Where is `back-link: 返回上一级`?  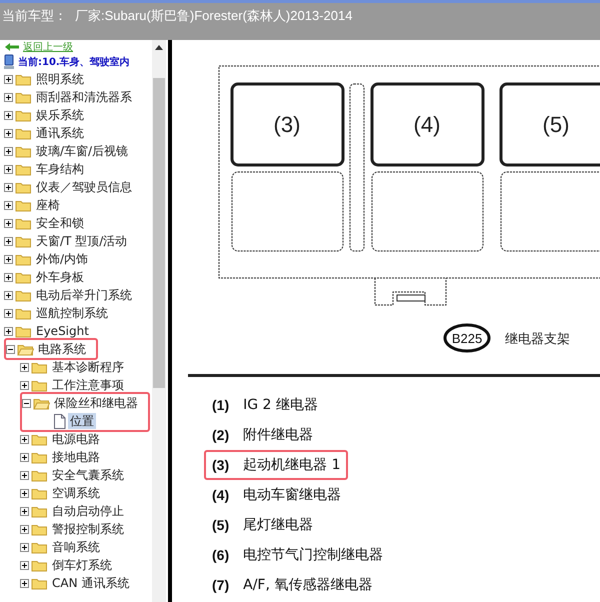
back-link: 返回上一级 is located at coordinates (48, 47).